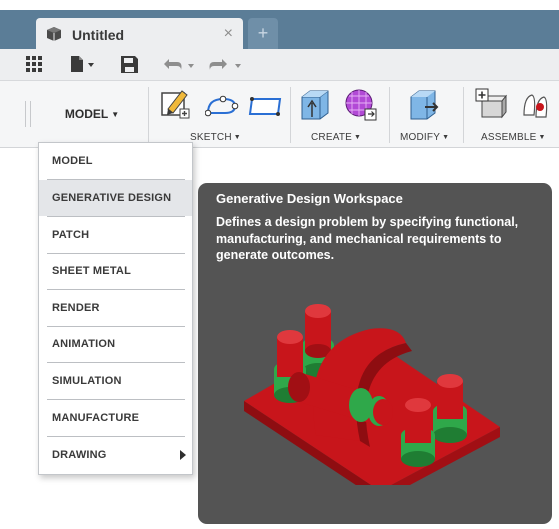 Image resolution: width=559 pixels, height=529 pixels. Describe the element at coordinates (183, 455) in the screenshot. I see `submenu-arrow-icon` at that location.